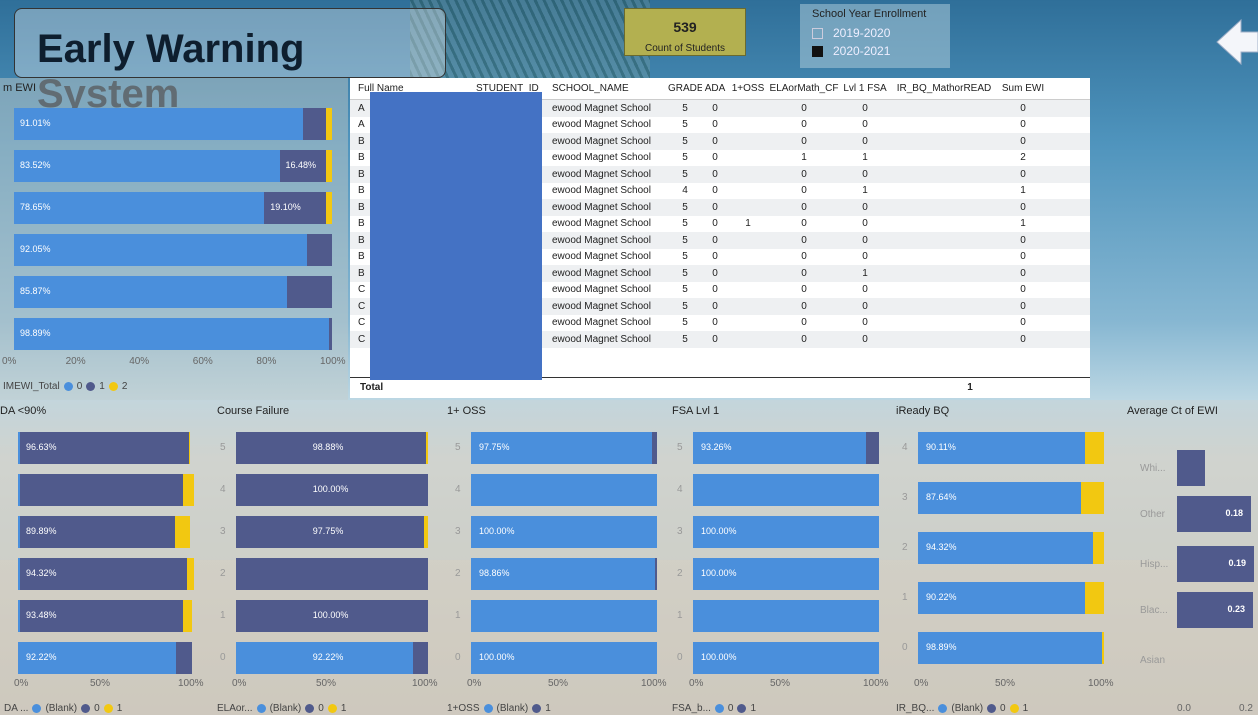  I want to click on course-bar, so click(332, 574).